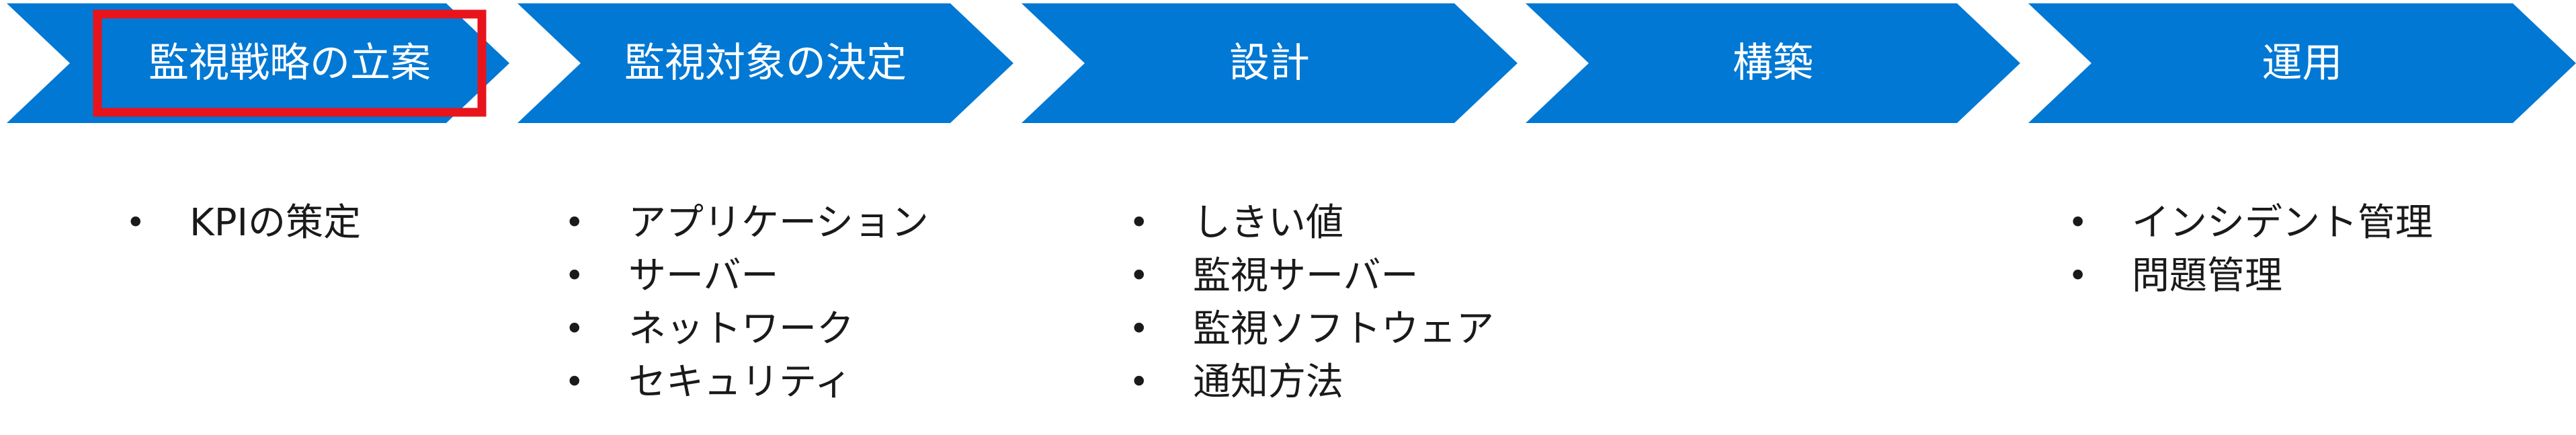  I want to click on stage-item-label: KPIの策定, so click(276, 223).